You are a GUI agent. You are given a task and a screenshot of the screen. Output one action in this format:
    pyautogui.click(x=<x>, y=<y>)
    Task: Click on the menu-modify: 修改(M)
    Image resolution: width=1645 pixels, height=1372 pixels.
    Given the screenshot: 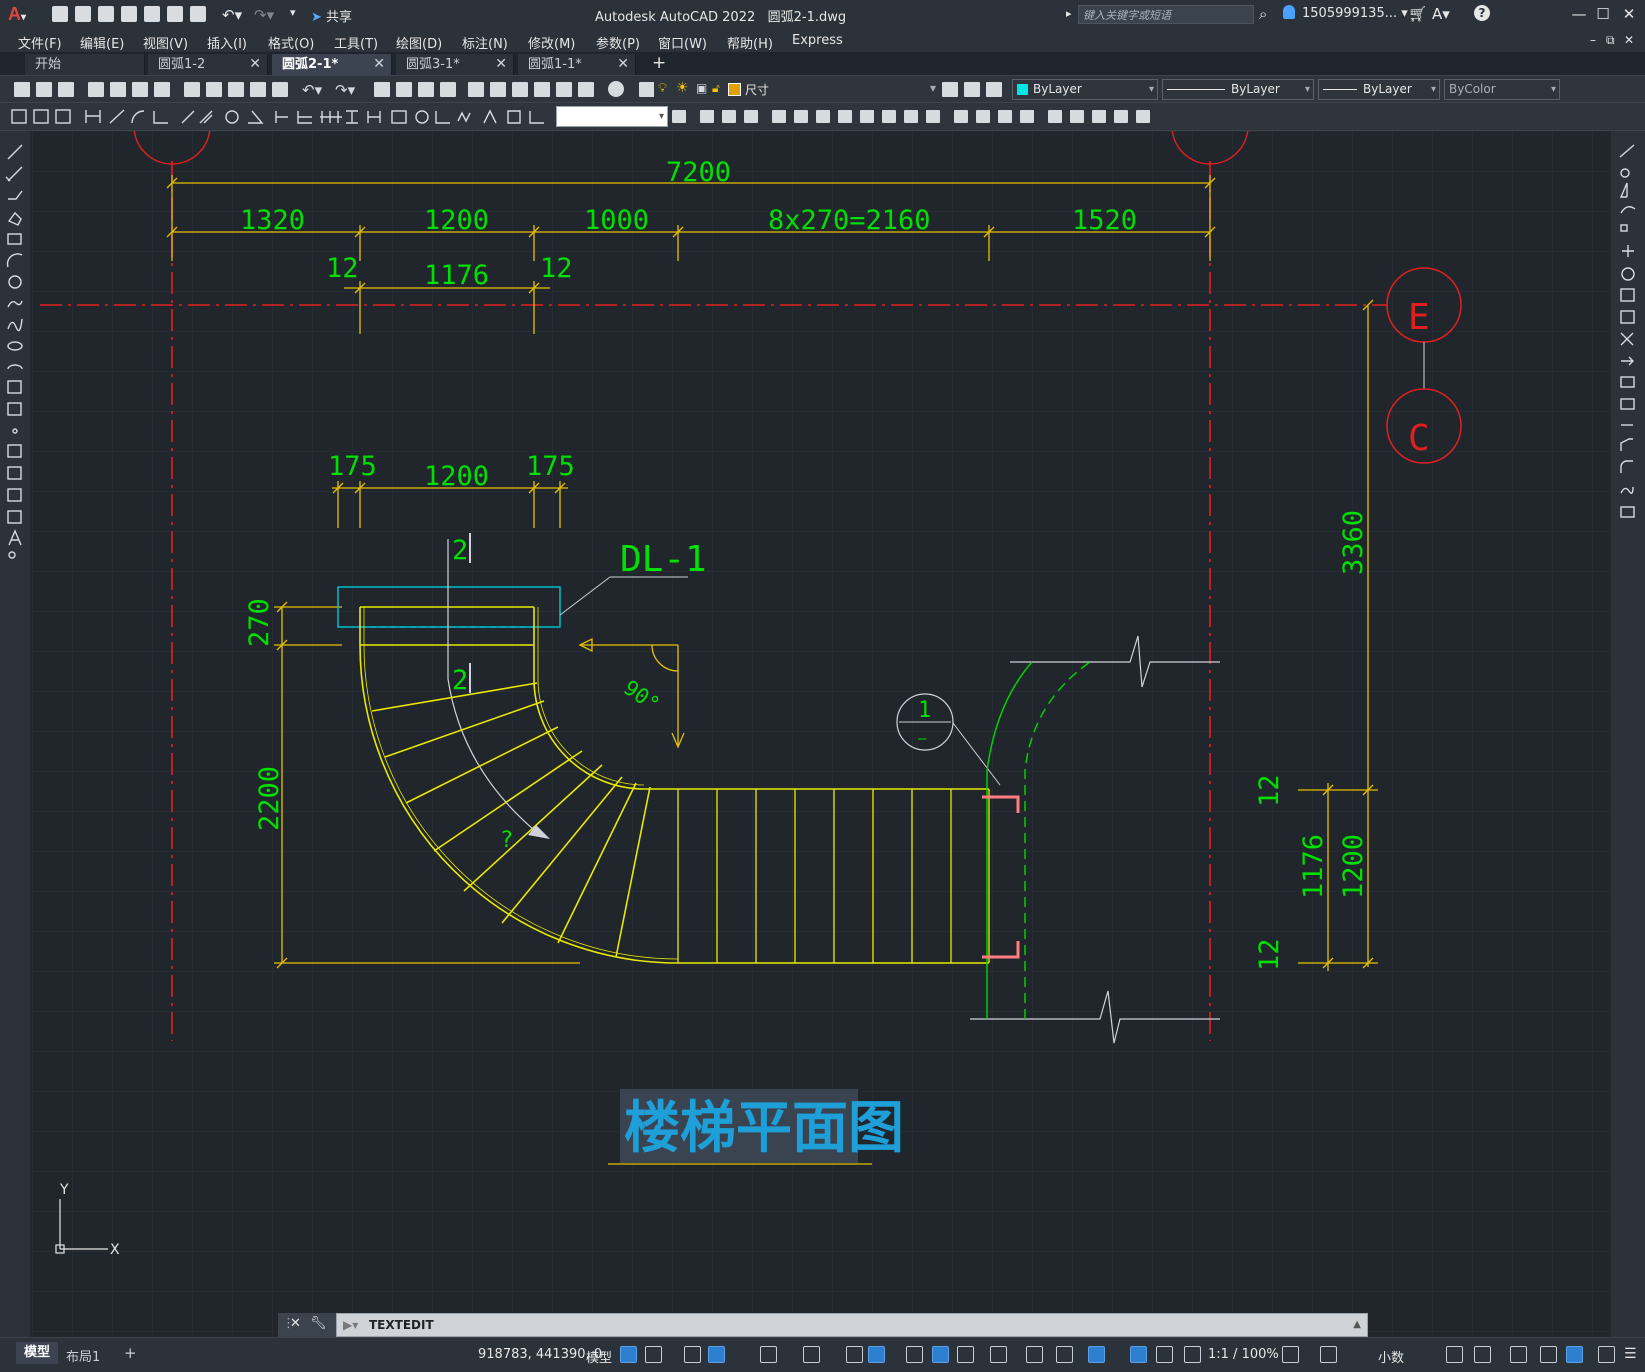 What is the action you would take?
    pyautogui.click(x=551, y=42)
    